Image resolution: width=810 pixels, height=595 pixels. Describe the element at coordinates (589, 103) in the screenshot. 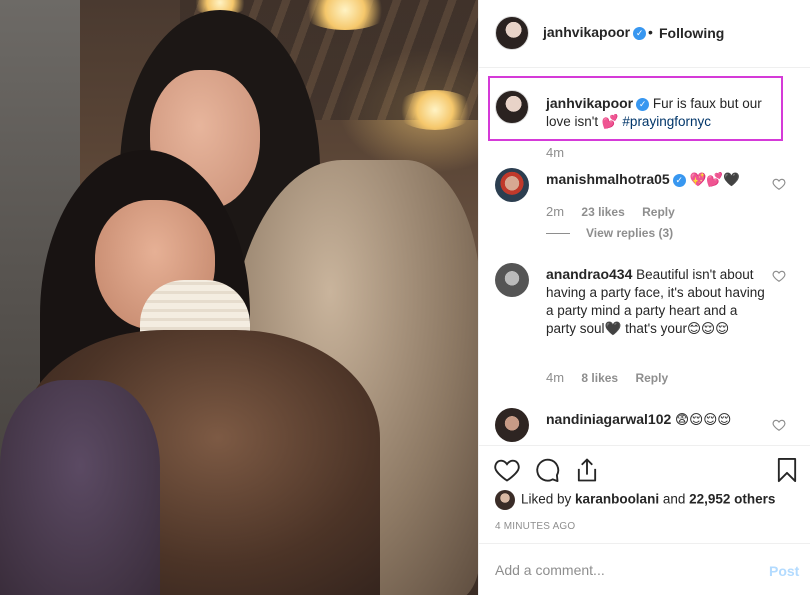

I see `caption-username: janhvikapoor` at that location.